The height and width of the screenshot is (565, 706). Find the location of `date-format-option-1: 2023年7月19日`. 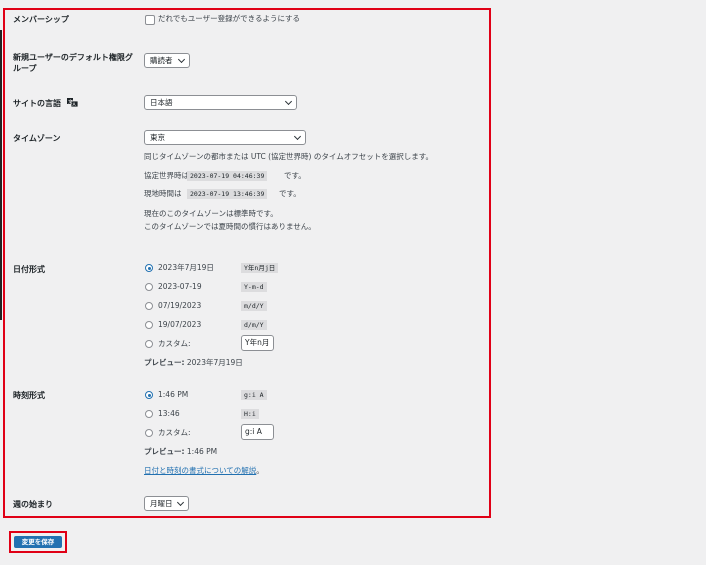

date-format-option-1: 2023年7月19日 is located at coordinates (186, 268).